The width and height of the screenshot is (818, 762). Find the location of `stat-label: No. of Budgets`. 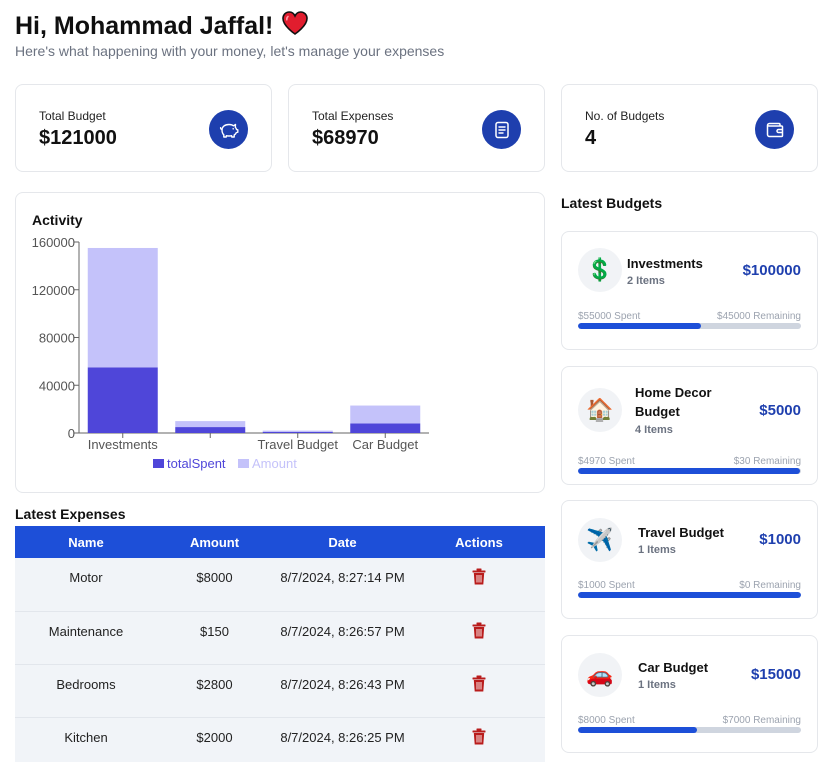

stat-label: No. of Budgets is located at coordinates (625, 116).